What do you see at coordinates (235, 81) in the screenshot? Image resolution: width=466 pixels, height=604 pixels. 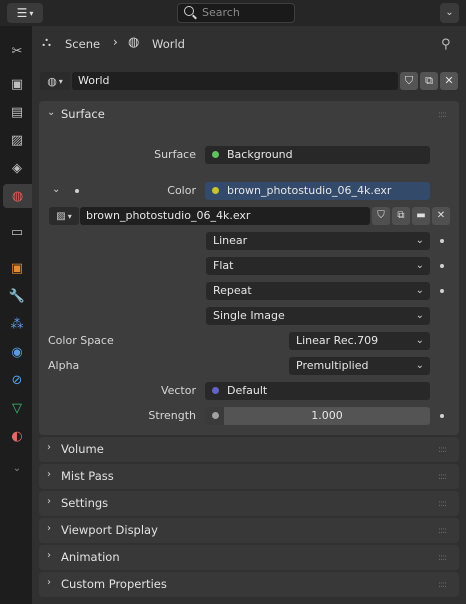 I see `world-name-field: World` at bounding box center [235, 81].